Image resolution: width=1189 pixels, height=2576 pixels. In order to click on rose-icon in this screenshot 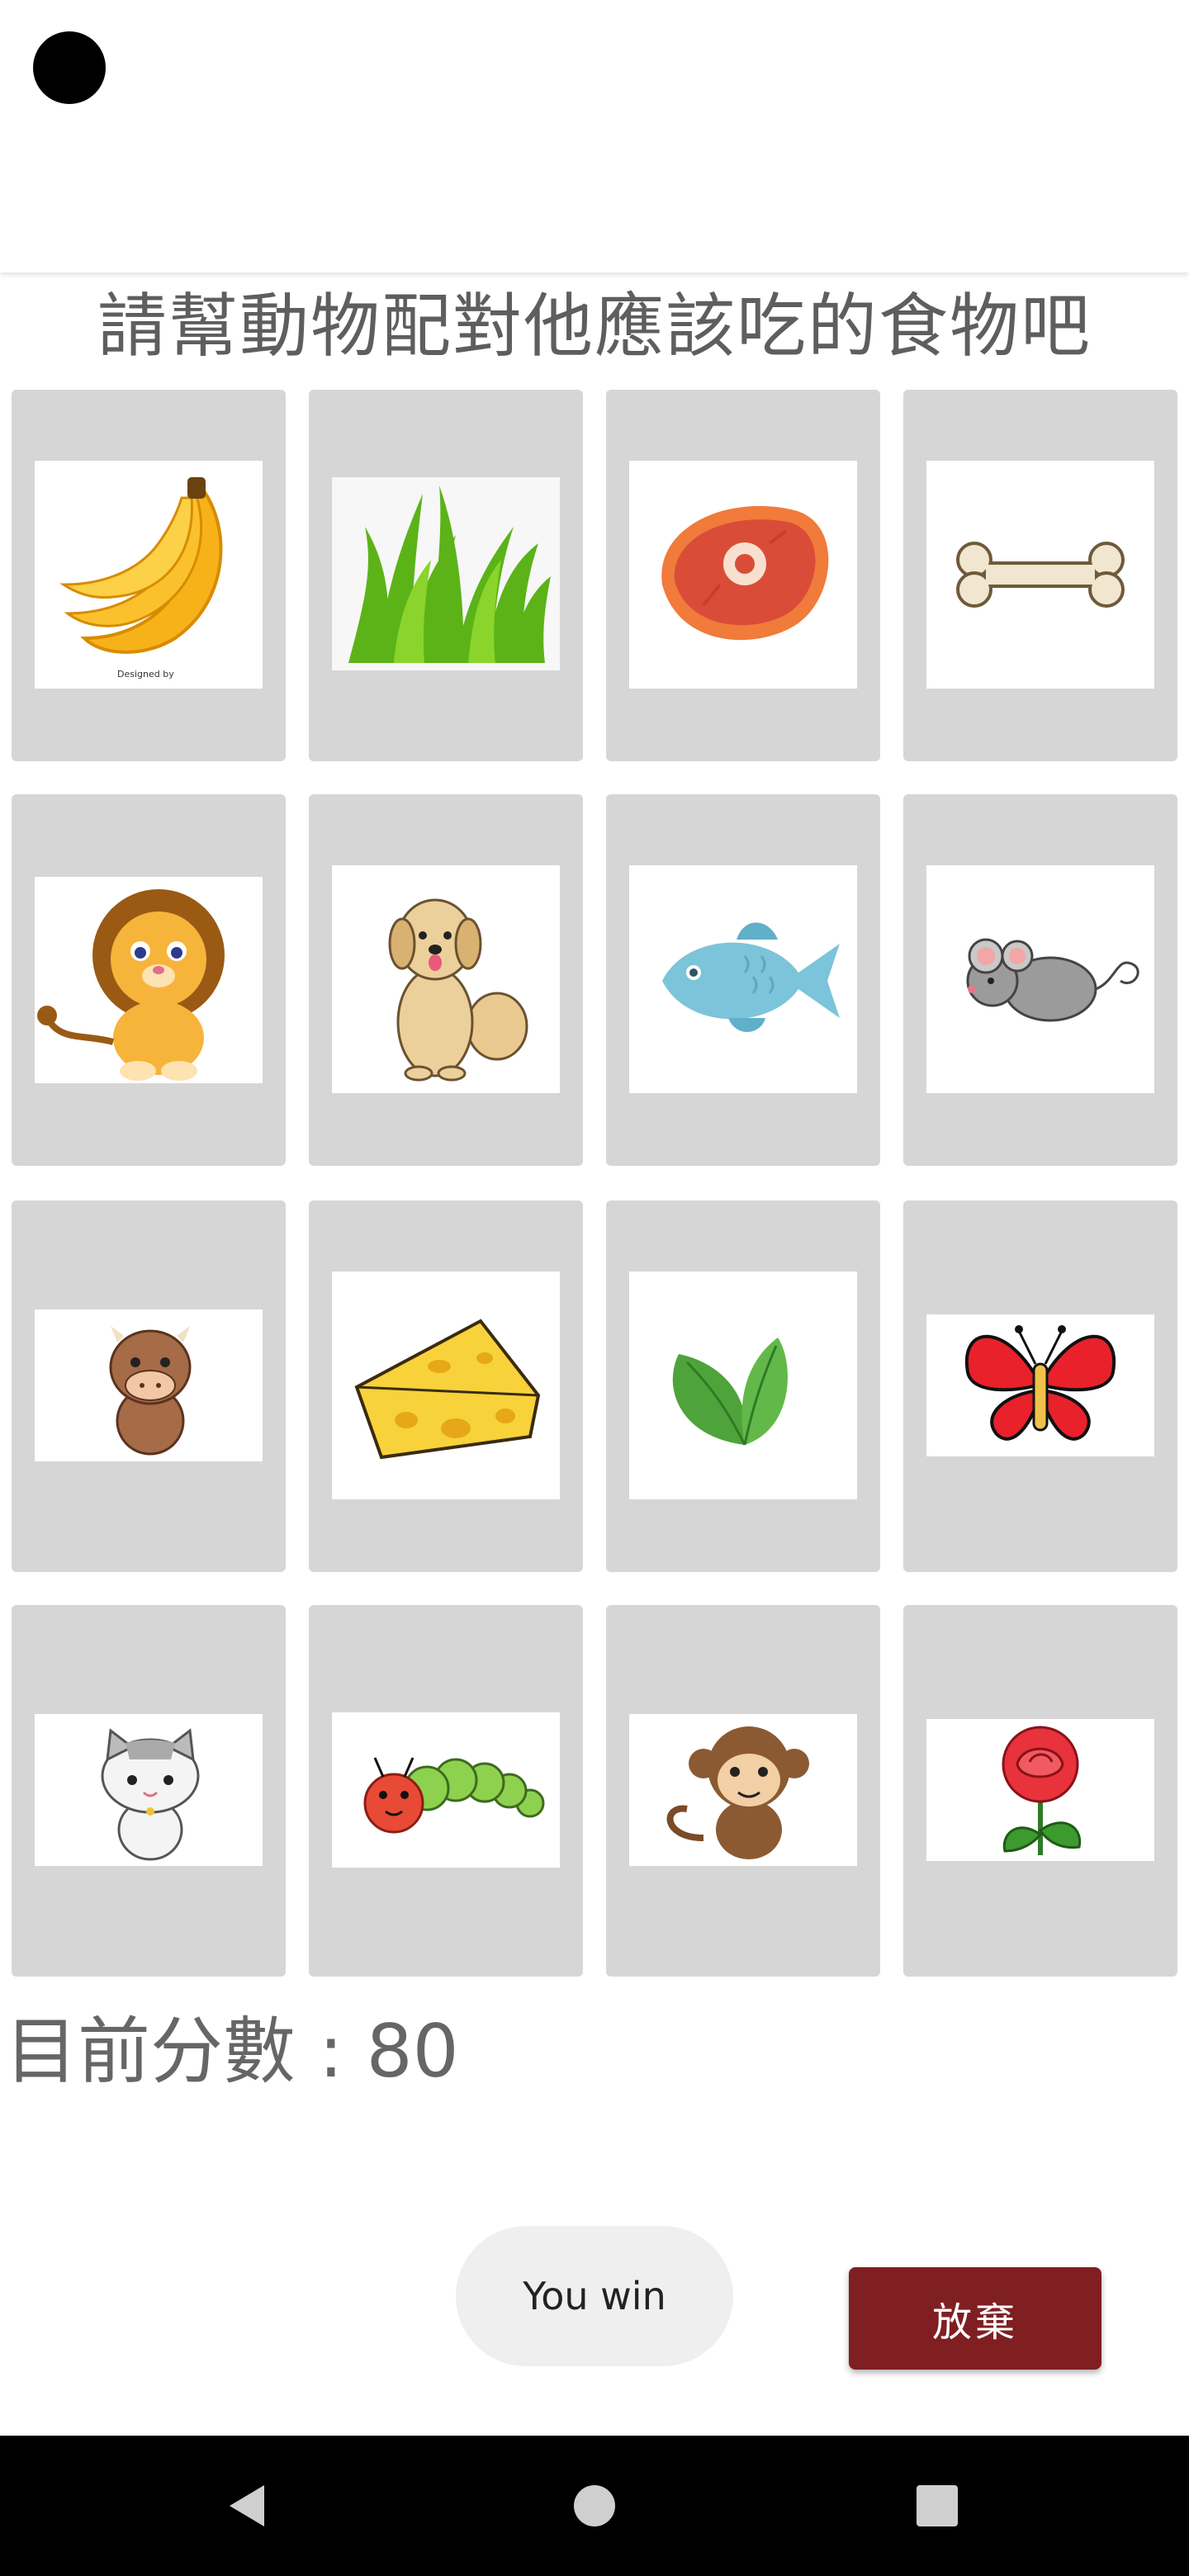, I will do `click(1040, 1790)`.